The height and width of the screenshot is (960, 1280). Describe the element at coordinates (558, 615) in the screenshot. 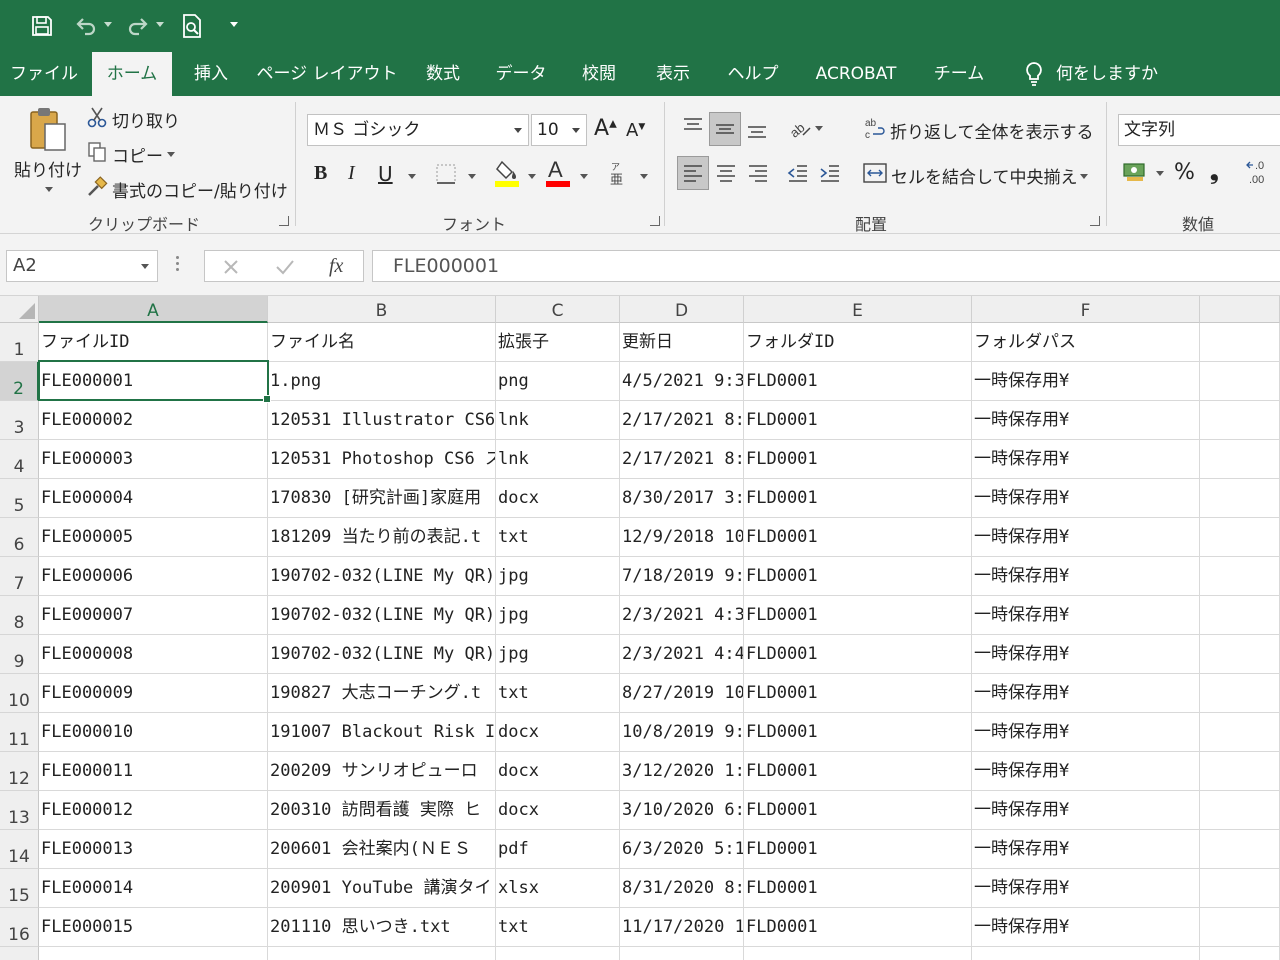

I see `cell-c8: jpg` at that location.